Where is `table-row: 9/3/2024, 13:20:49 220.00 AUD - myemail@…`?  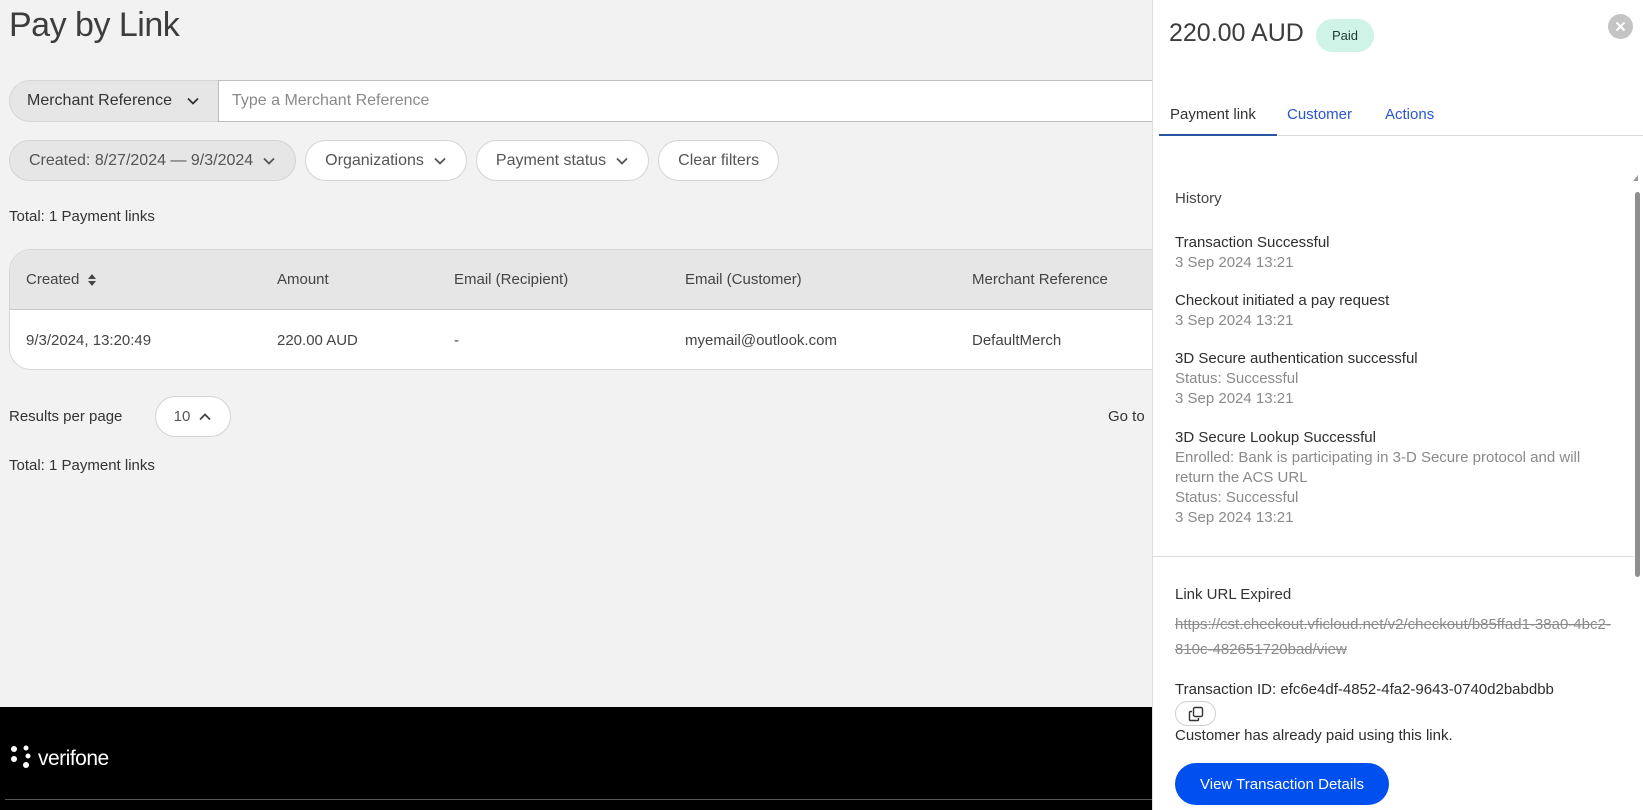 table-row: 9/3/2024, 13:20:49 220.00 AUD - myemail@… is located at coordinates (609, 339).